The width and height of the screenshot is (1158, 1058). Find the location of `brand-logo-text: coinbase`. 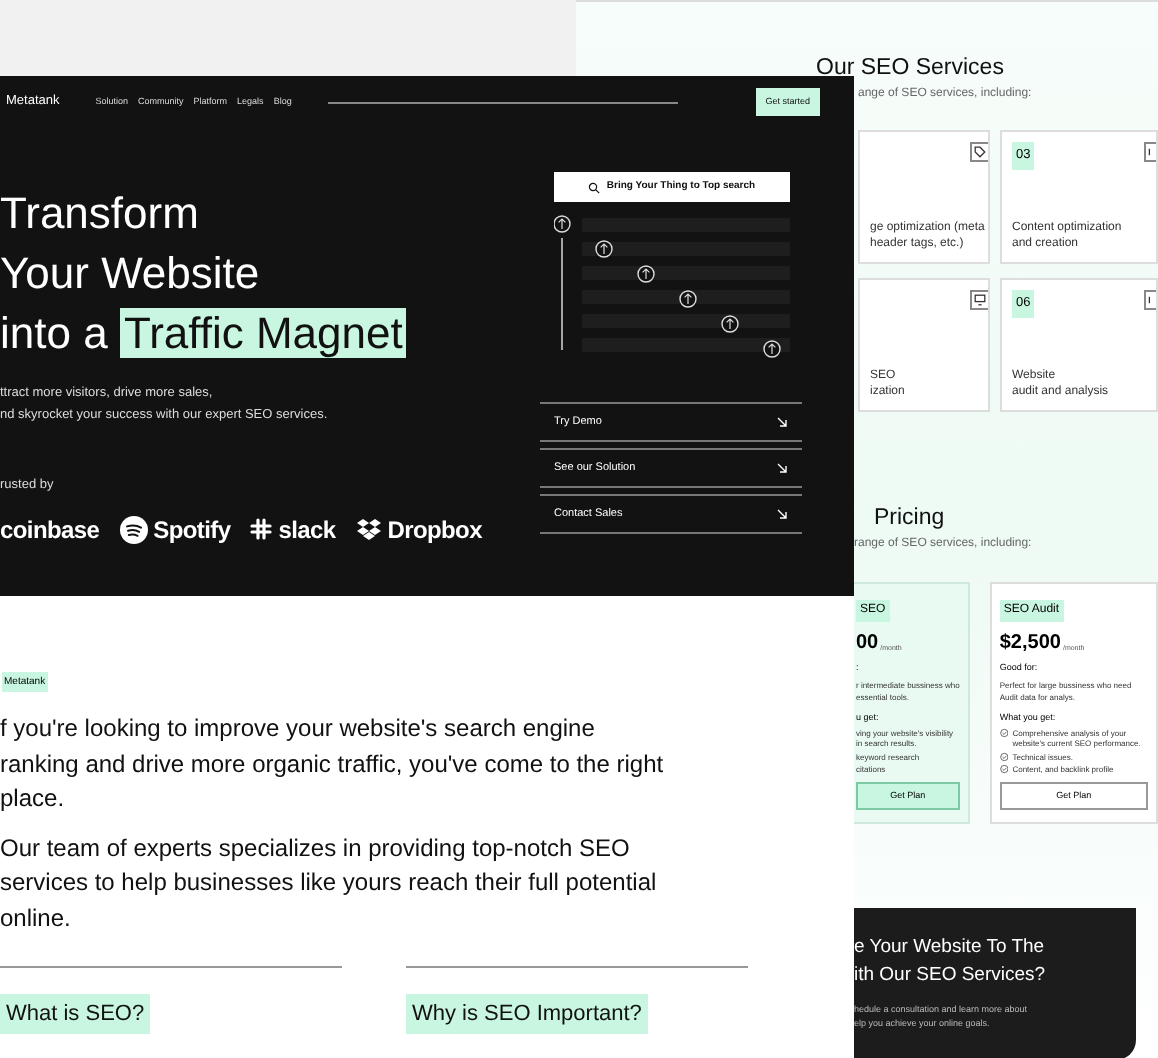

brand-logo-text: coinbase is located at coordinates (50, 530).